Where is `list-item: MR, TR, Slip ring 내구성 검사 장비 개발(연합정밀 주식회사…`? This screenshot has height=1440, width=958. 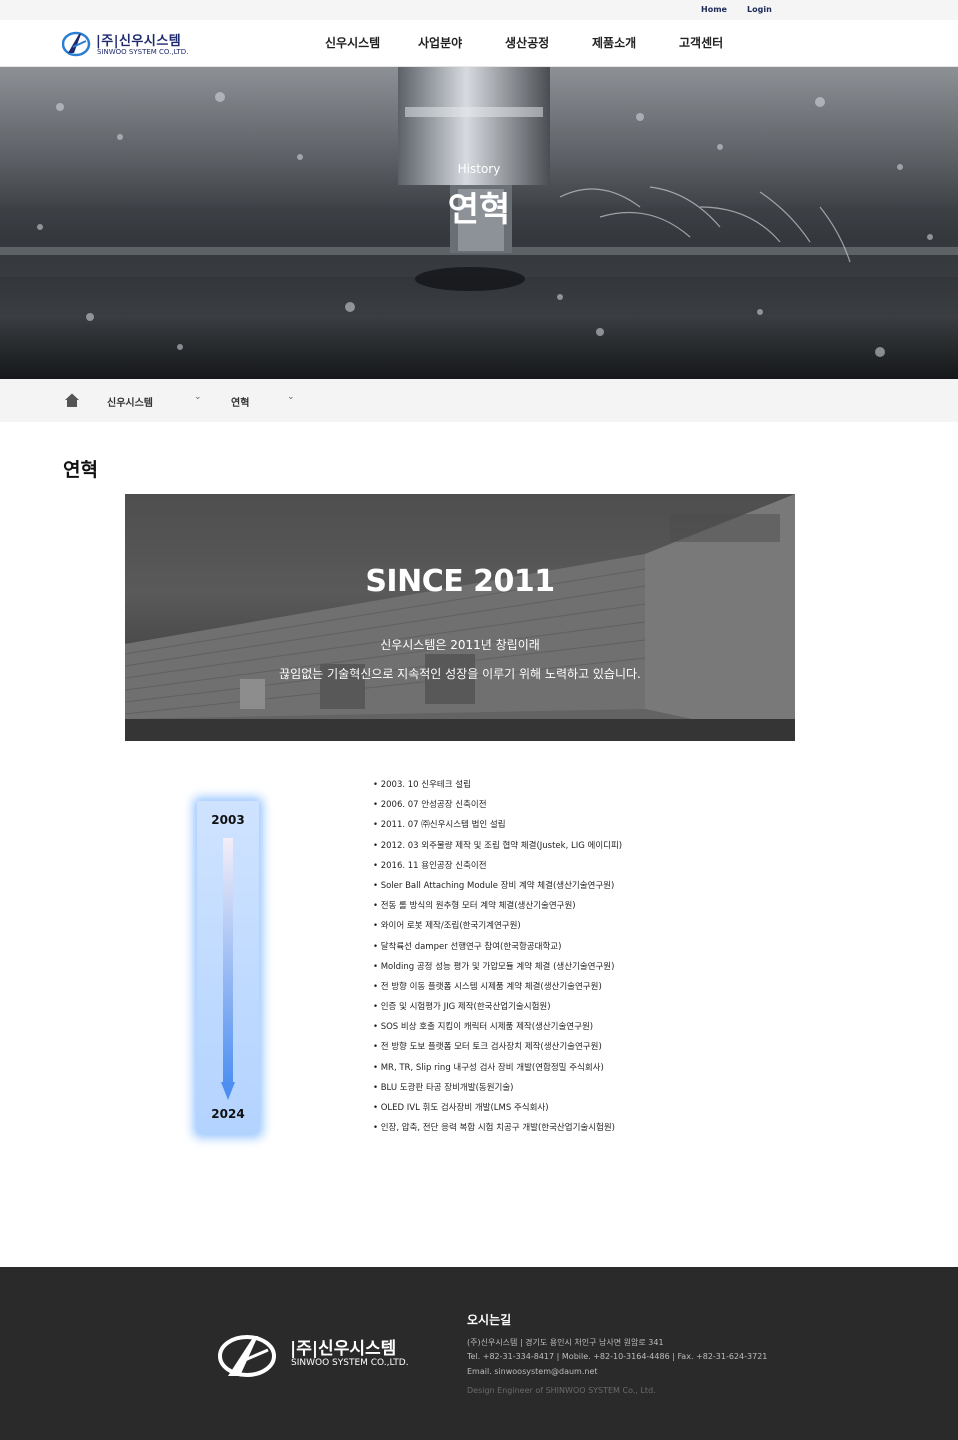
list-item: MR, TR, Slip ring 내구성 검사 장비 개발(연합정밀 주식회사… is located at coordinates (563, 1072).